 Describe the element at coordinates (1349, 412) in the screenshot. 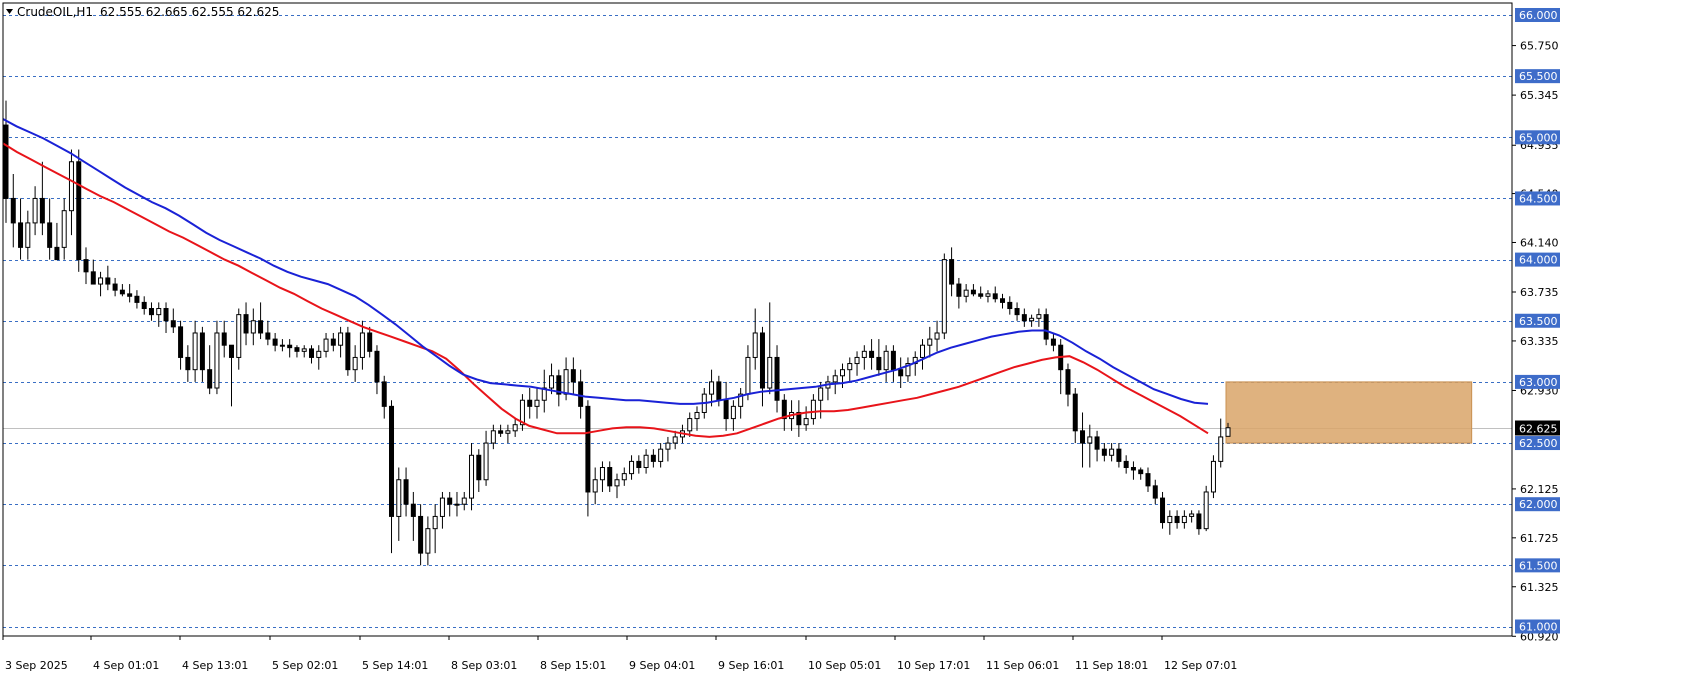

I see `supply-zone` at that location.